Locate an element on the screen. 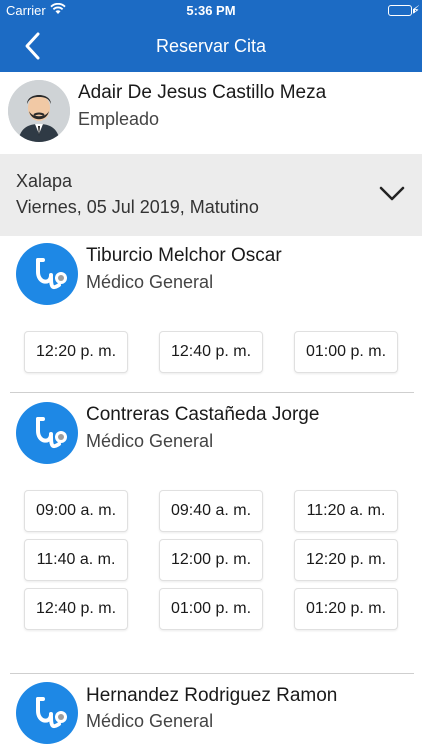 Image resolution: width=422 pixels, height=750 pixels. app-header: Carrier 5:36 PM ⚡ Reservar Cita is located at coordinates (211, 36).